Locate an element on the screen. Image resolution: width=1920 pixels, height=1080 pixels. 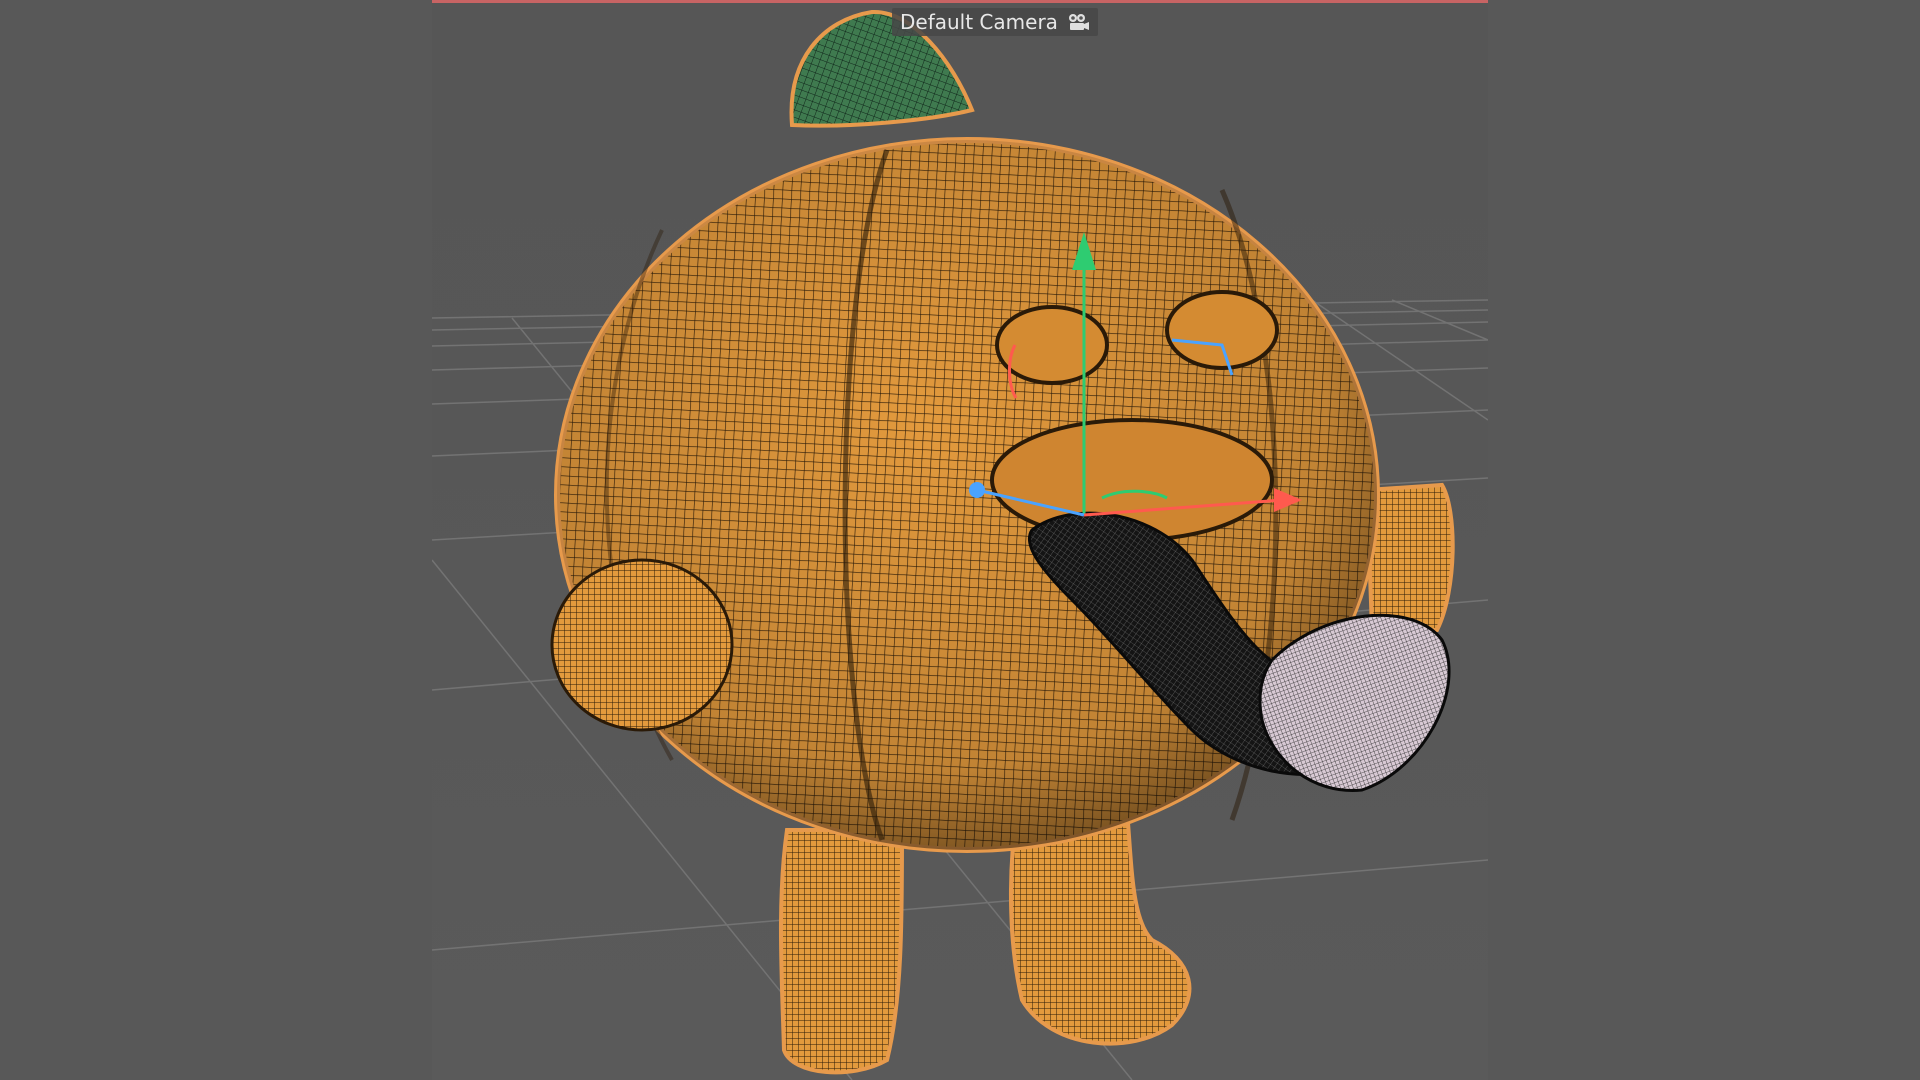
pumpkin-left-hand is located at coordinates (642, 645).